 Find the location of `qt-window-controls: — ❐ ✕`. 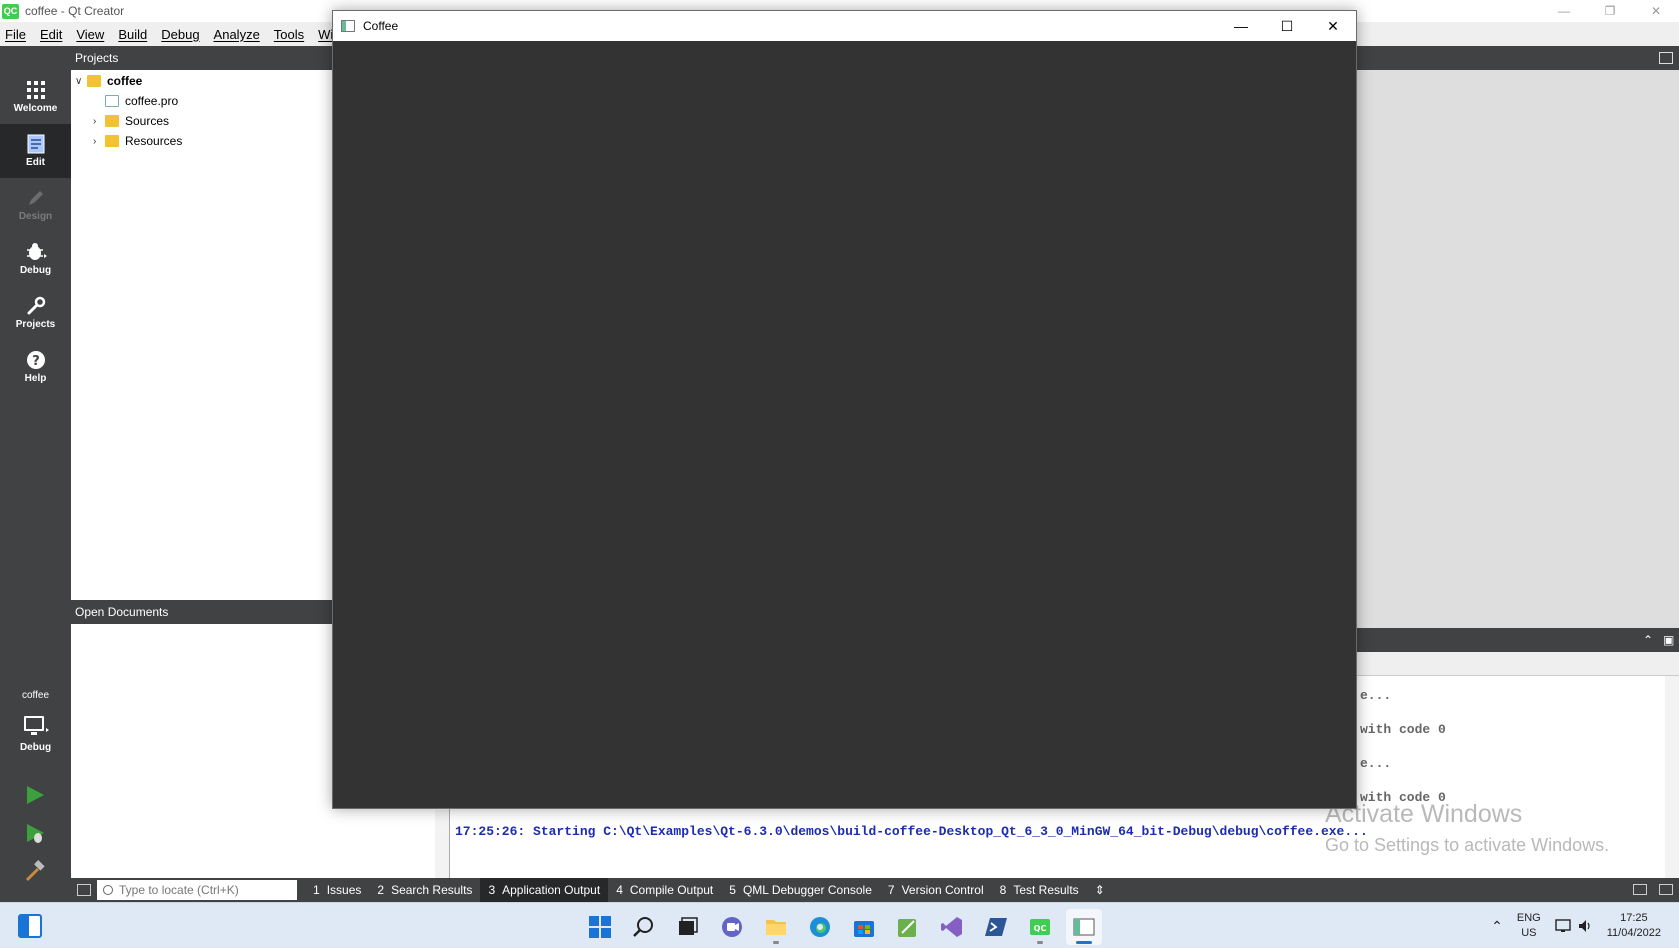

qt-window-controls: — ❐ ✕ is located at coordinates (1610, 11).